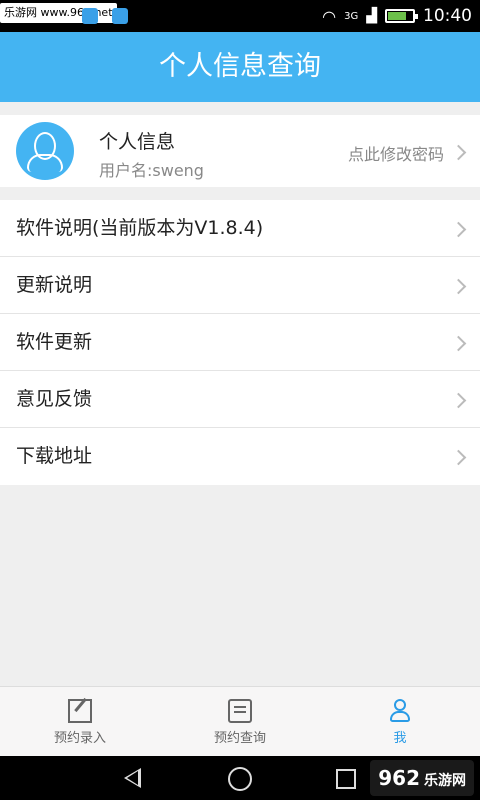 The height and width of the screenshot is (800, 480). I want to click on profile-name: 个人信息, so click(137, 142).